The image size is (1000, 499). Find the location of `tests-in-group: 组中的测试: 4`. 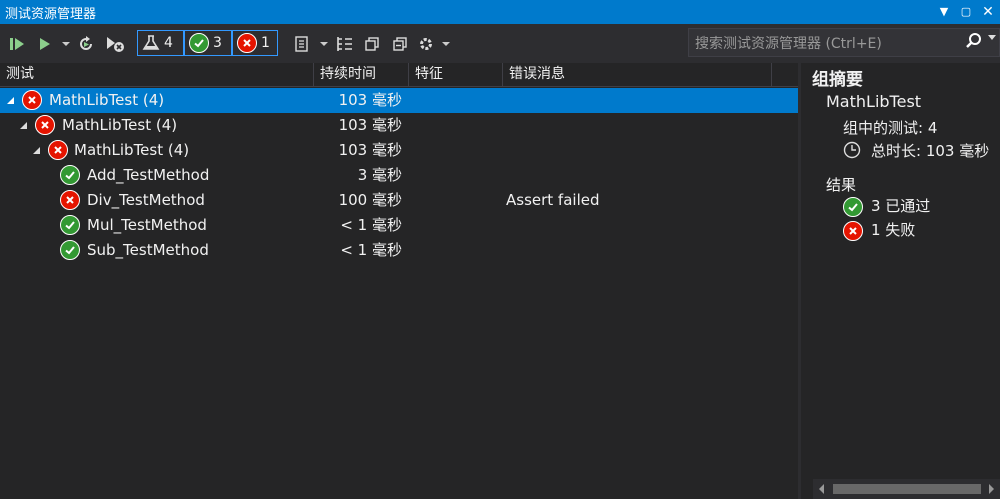

tests-in-group: 组中的测试: 4 is located at coordinates (890, 128).